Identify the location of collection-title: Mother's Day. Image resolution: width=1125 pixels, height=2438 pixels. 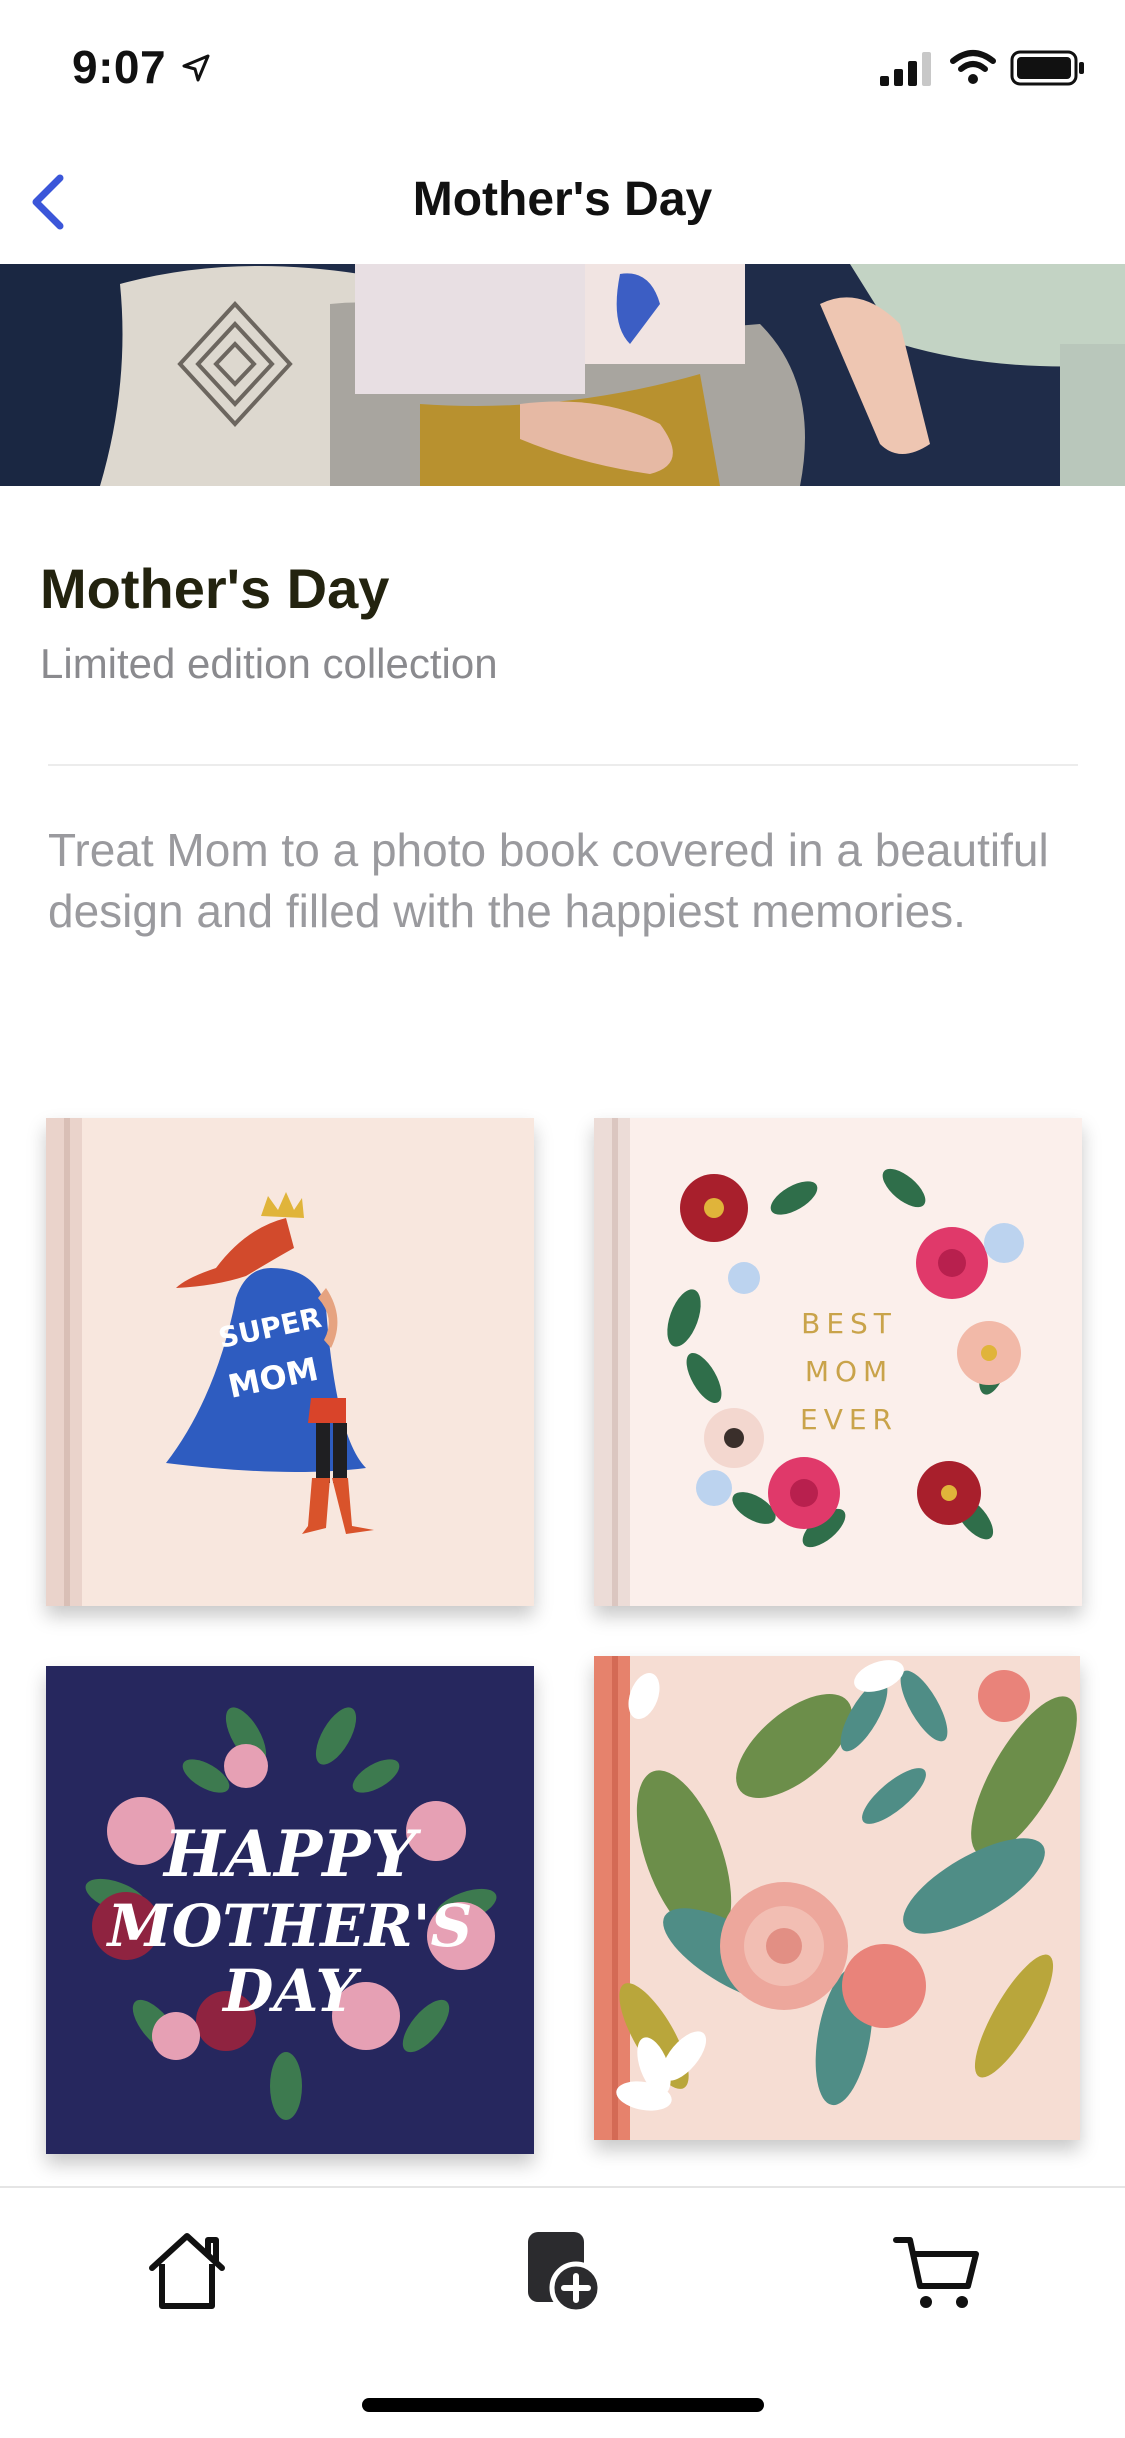
(215, 588).